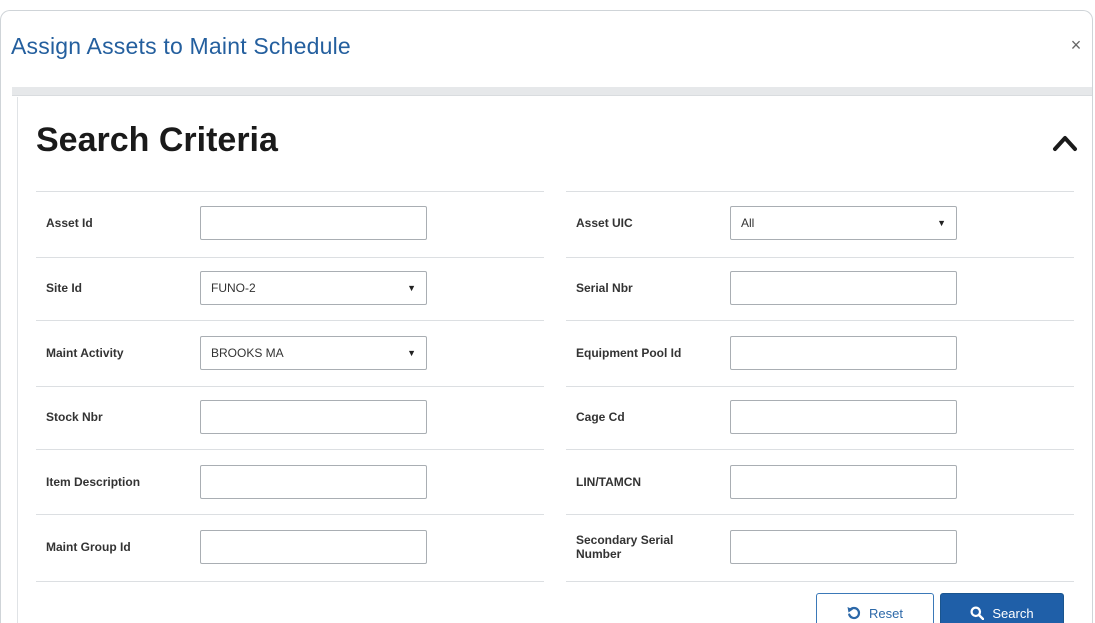 The width and height of the screenshot is (1095, 623). Describe the element at coordinates (843, 353) in the screenshot. I see `equipment-pool-id-input` at that location.